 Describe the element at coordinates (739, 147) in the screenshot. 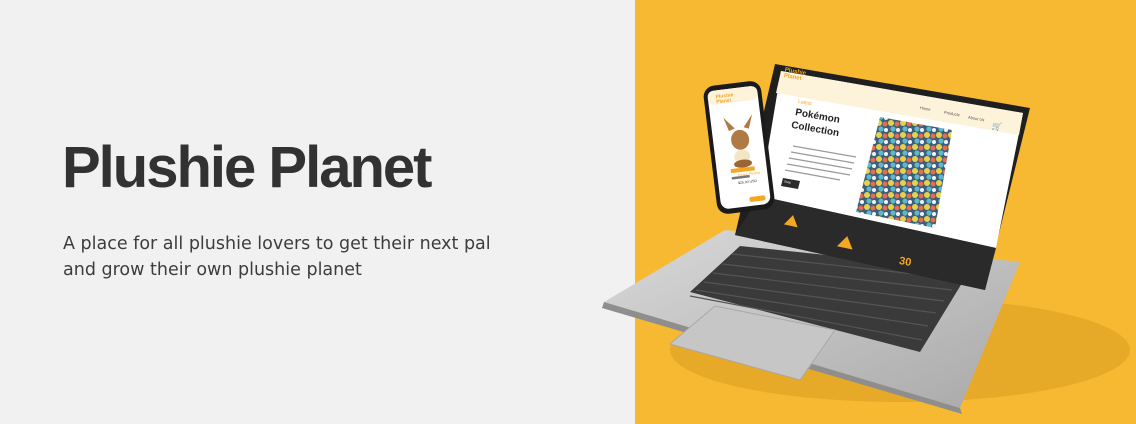

I see `phone-mockup` at that location.